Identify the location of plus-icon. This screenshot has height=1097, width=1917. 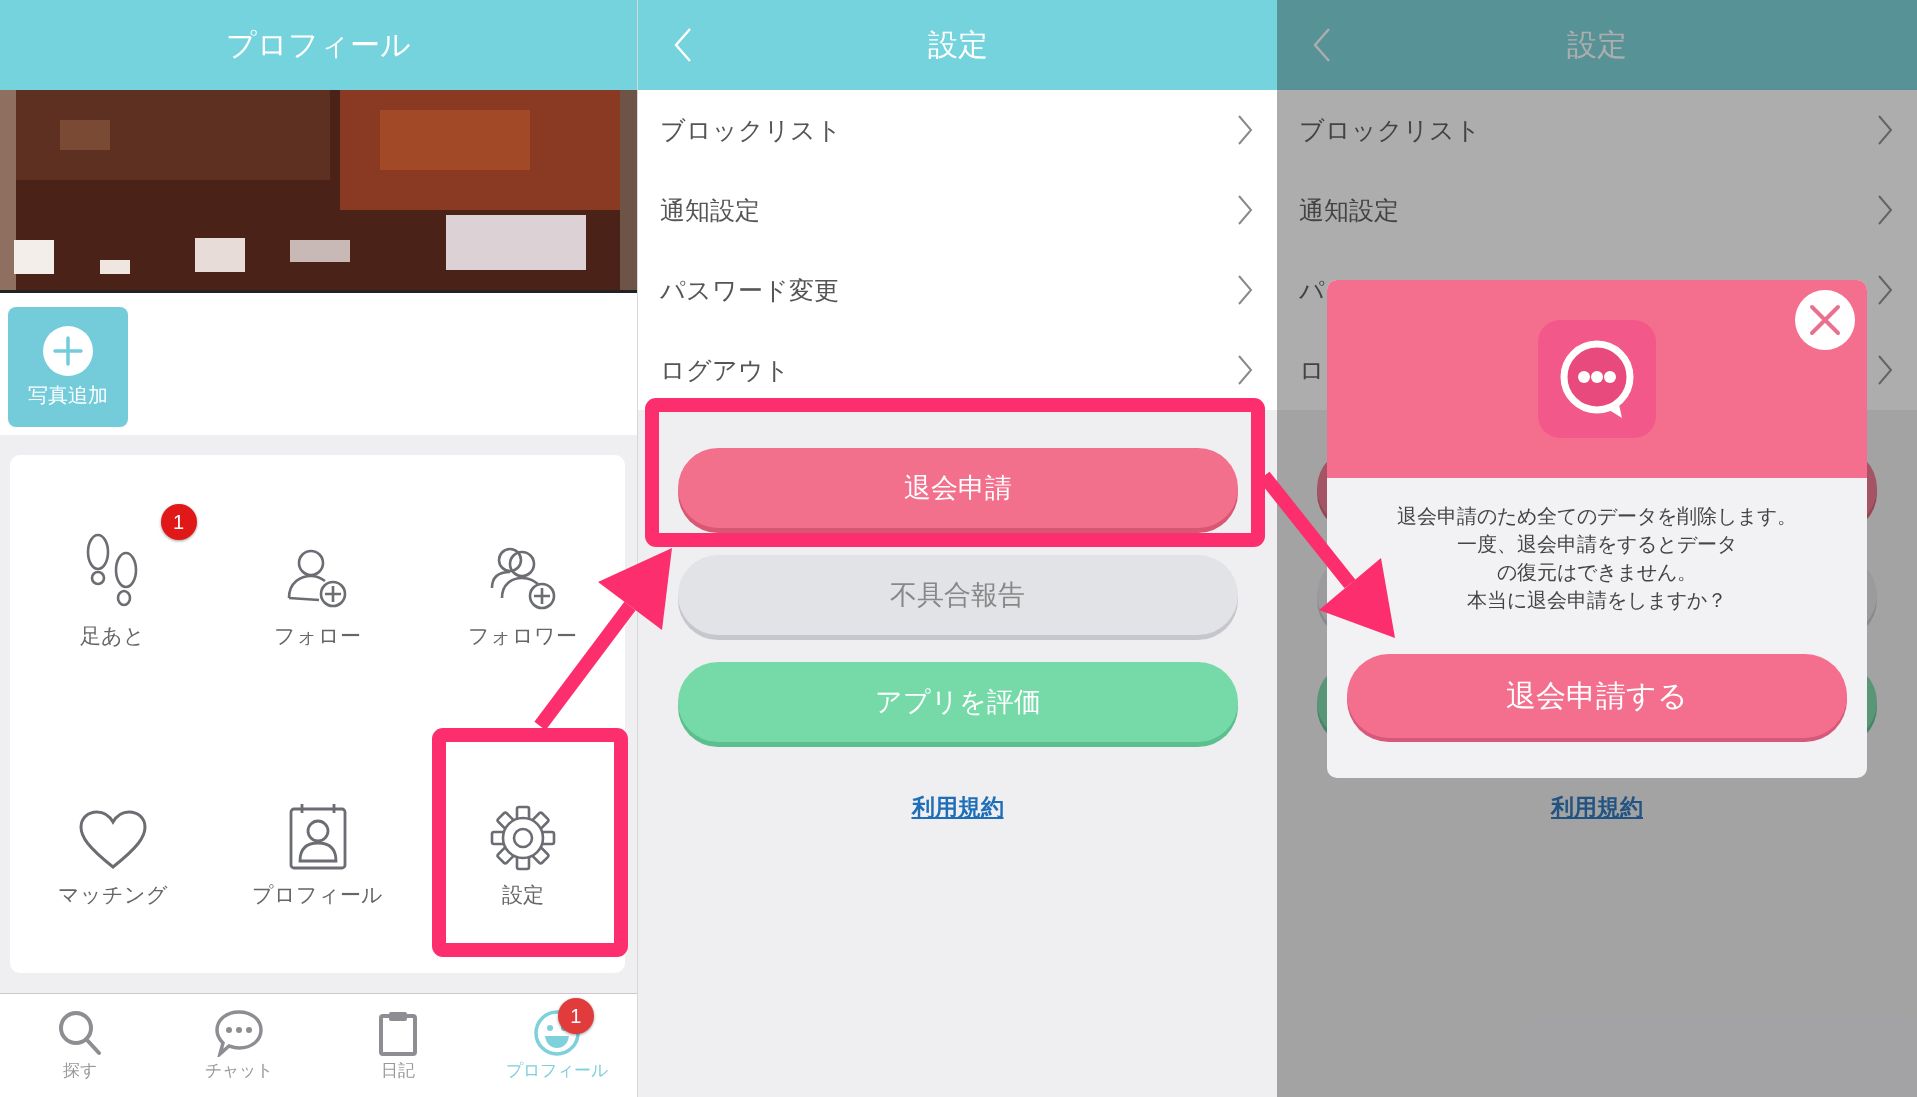
(68, 350).